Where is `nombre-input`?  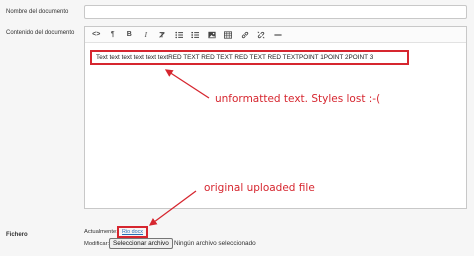 nombre-input is located at coordinates (275, 12).